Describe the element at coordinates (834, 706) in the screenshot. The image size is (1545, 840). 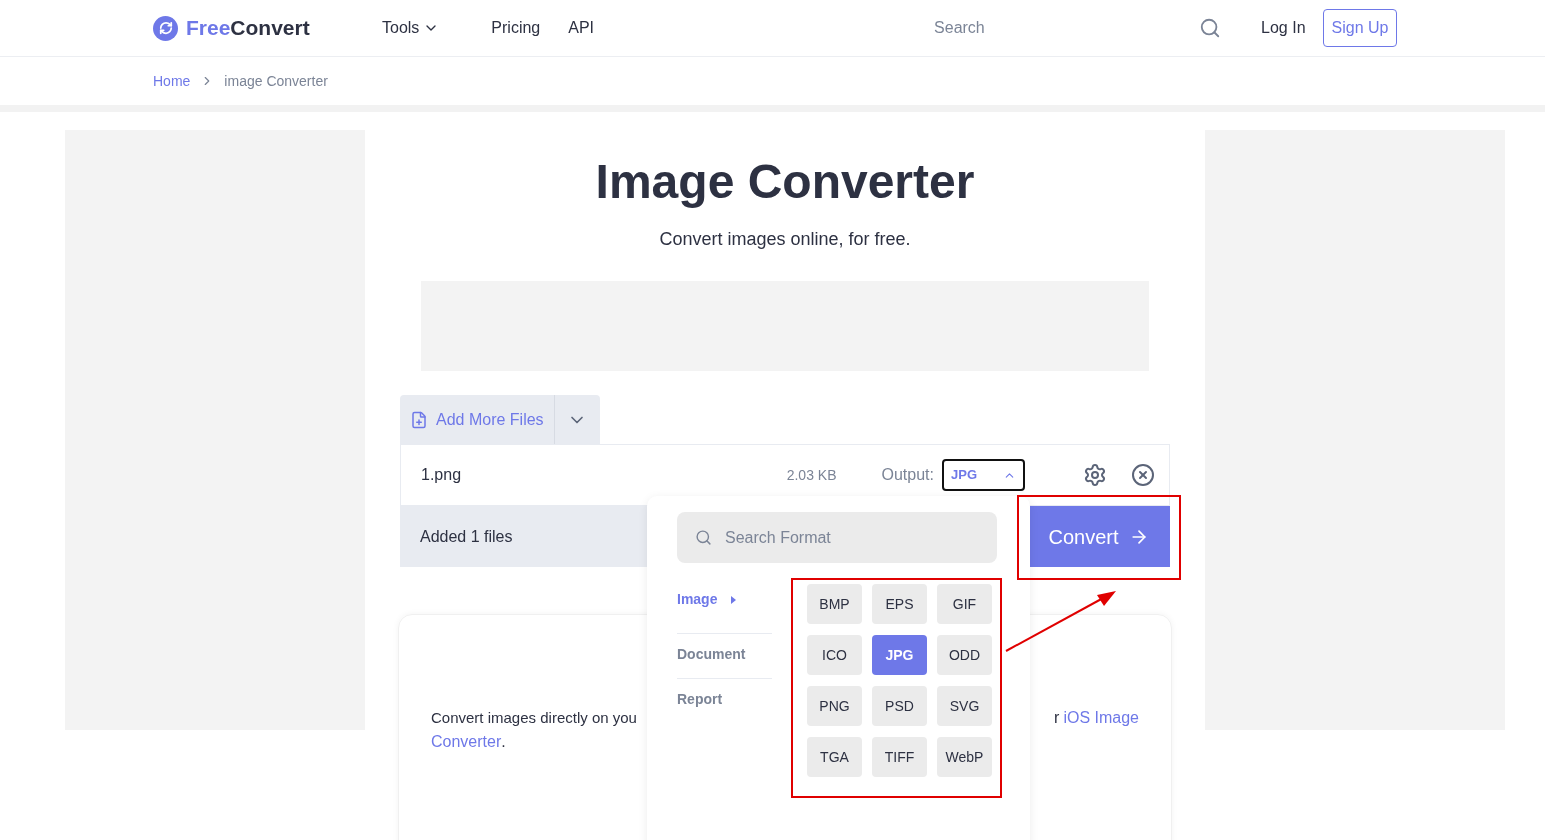
I see `format-option: PNG` at that location.